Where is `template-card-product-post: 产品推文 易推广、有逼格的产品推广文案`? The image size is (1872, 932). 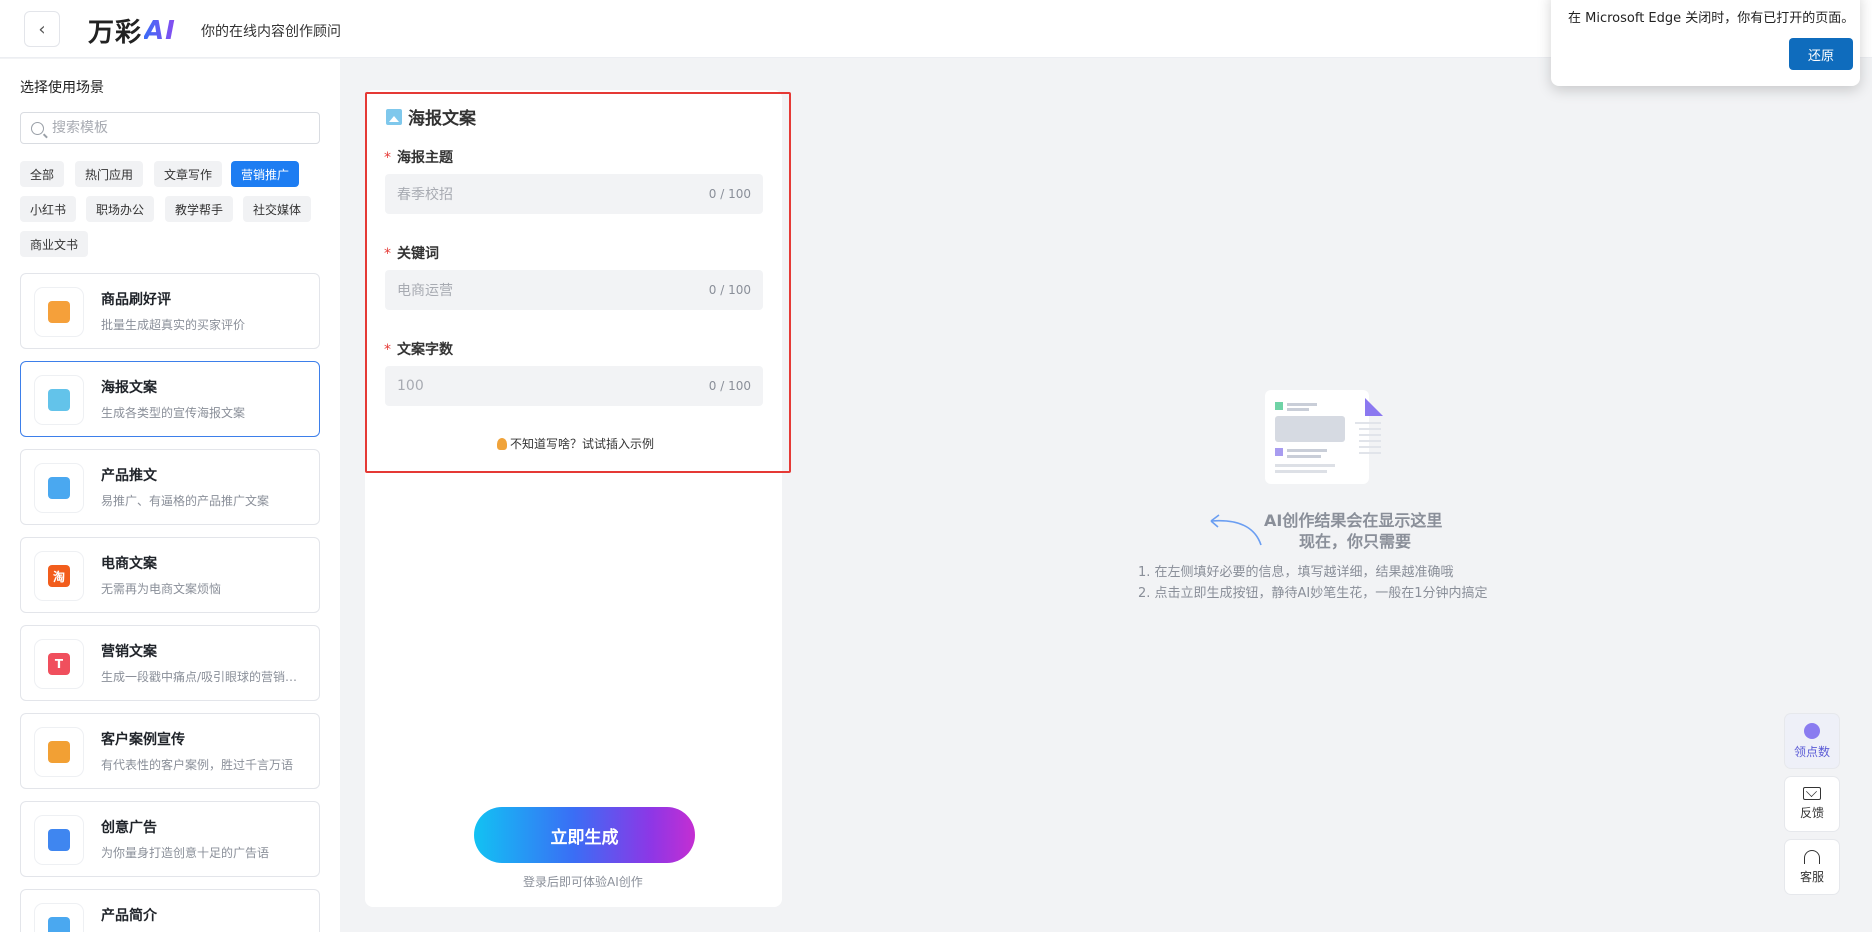
template-card-product-post: 产品推文 易推广、有逼格的产品推广文案 is located at coordinates (170, 487).